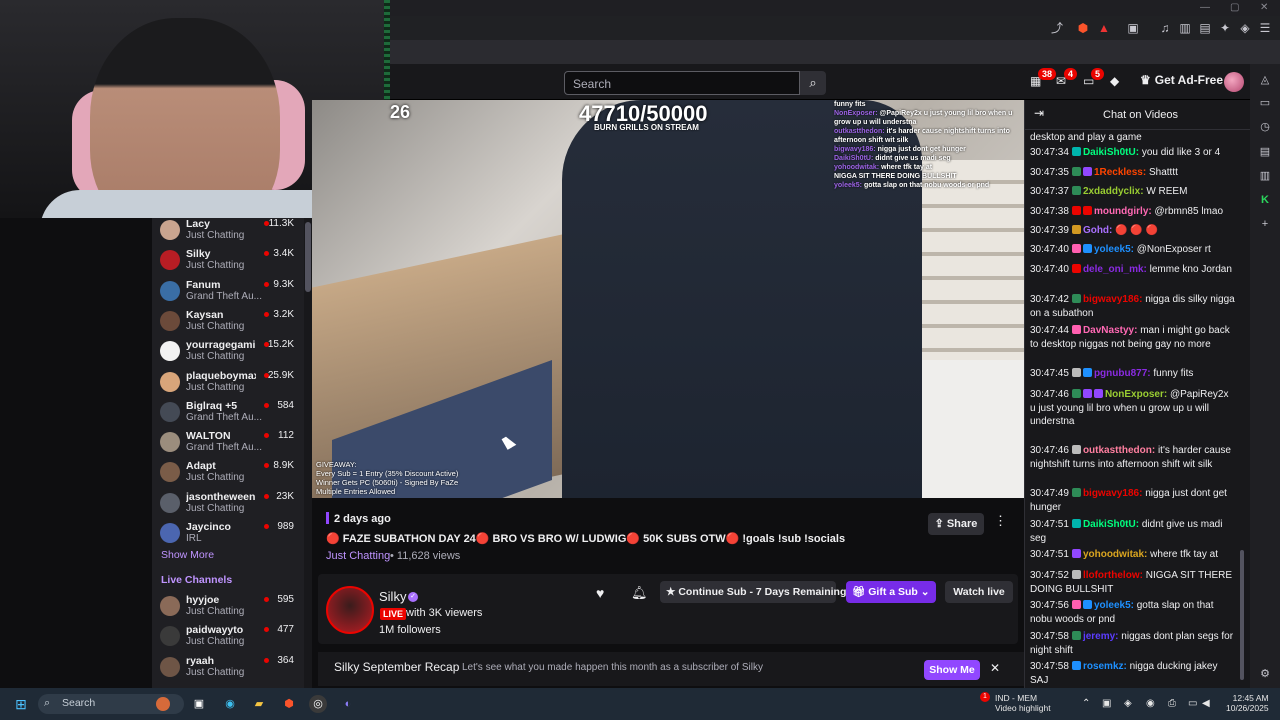 Image resolution: width=1280 pixels, height=720 pixels. Describe the element at coordinates (1265, 103) in the screenshot. I see `rail-tv-icon: ▭` at that location.